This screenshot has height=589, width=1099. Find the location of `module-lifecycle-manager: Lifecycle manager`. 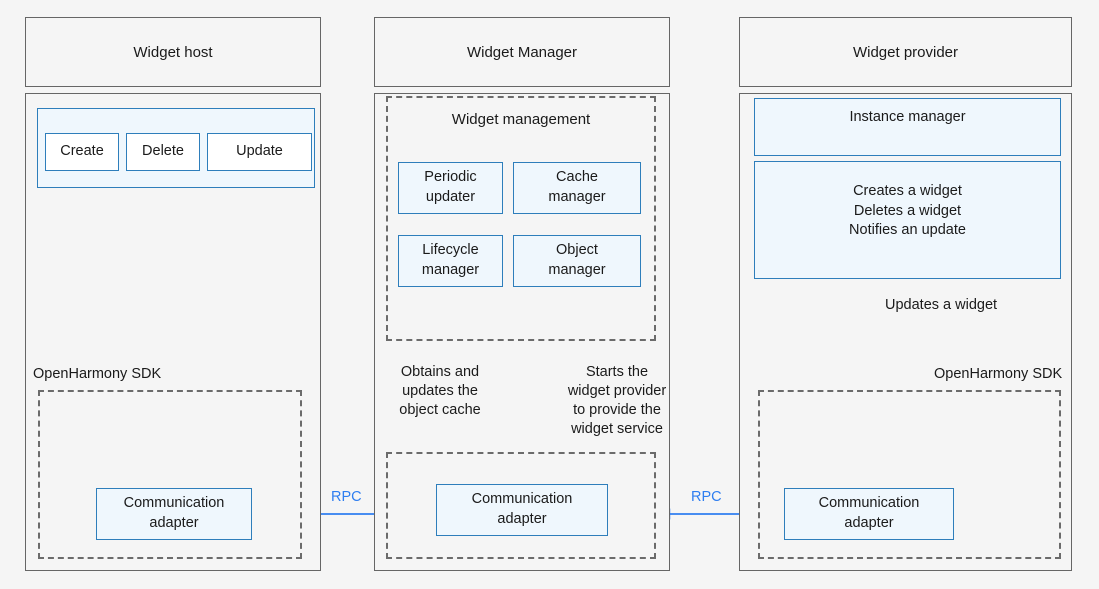

module-lifecycle-manager: Lifecycle manager is located at coordinates (450, 261).